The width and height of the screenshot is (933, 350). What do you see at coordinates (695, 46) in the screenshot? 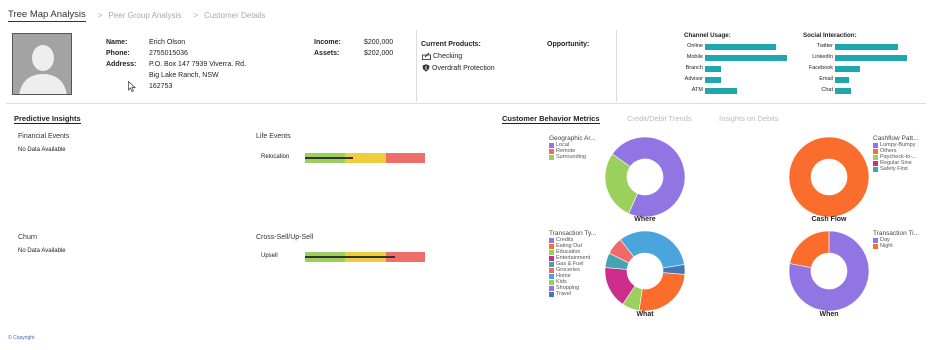
I see `bar-label: Online` at bounding box center [695, 46].